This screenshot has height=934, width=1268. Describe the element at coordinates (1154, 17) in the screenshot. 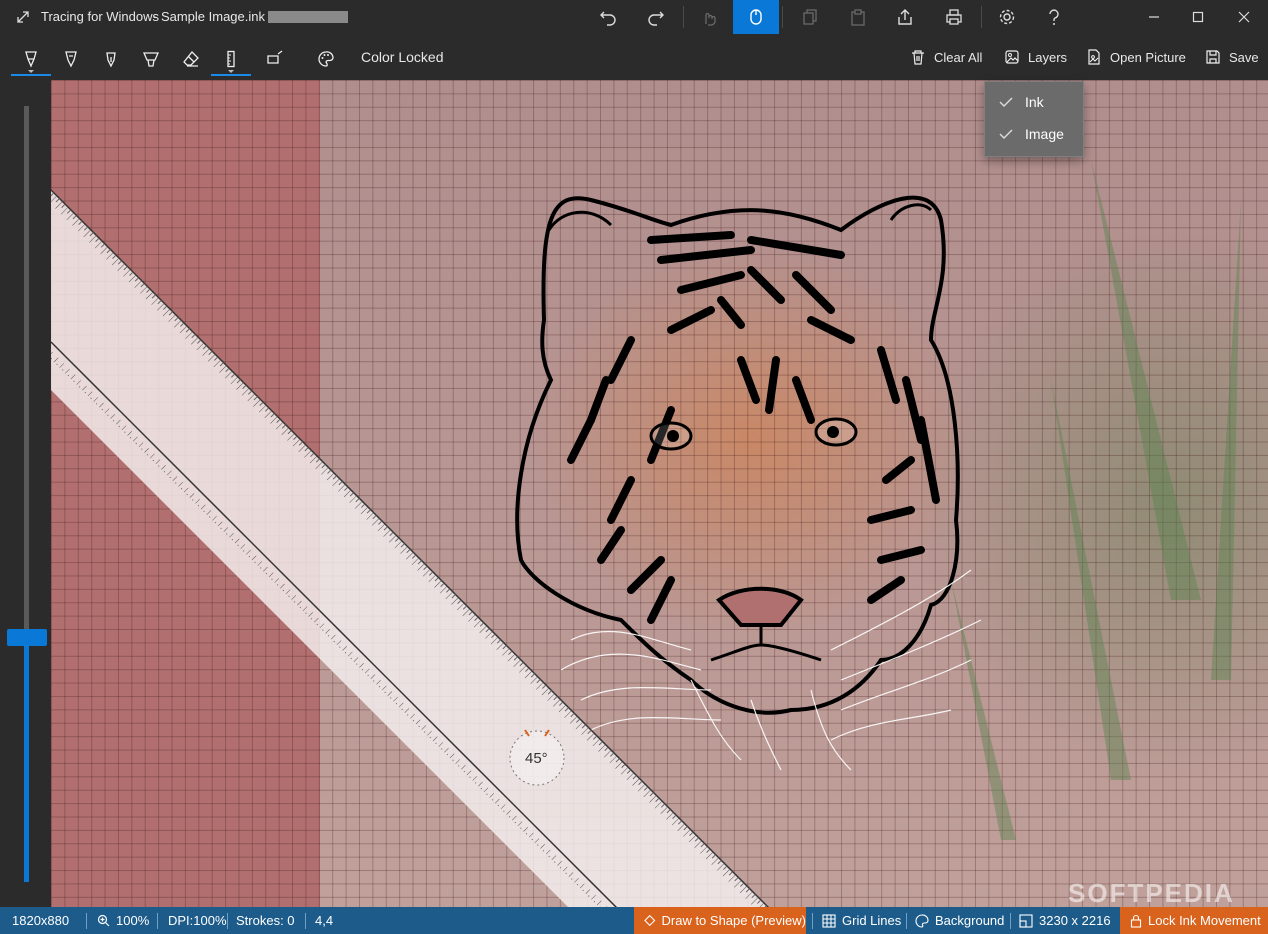

I see `minimize-button` at that location.